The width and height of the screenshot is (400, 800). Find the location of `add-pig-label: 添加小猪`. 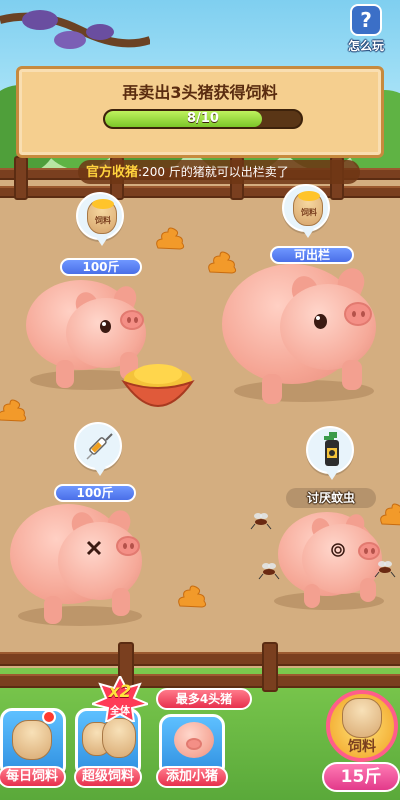

add-pig-label: 添加小猪 is located at coordinates (192, 777).